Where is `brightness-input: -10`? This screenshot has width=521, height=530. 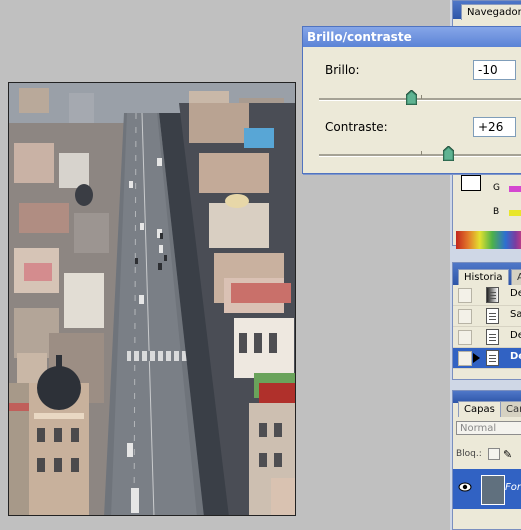
brightness-input: -10 is located at coordinates (494, 70).